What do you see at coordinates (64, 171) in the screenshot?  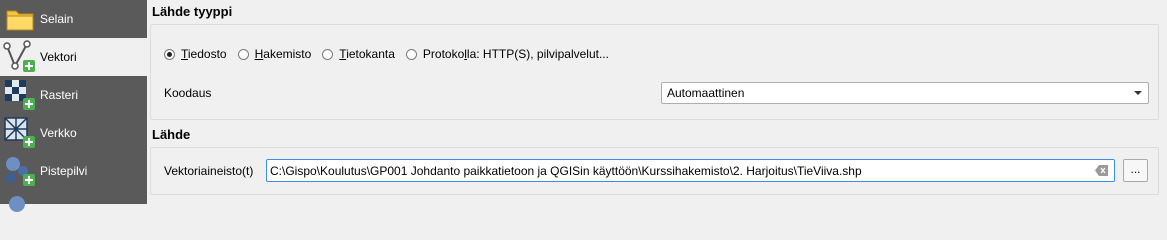 I see `sidebar-item-label: Pistepilvi` at bounding box center [64, 171].